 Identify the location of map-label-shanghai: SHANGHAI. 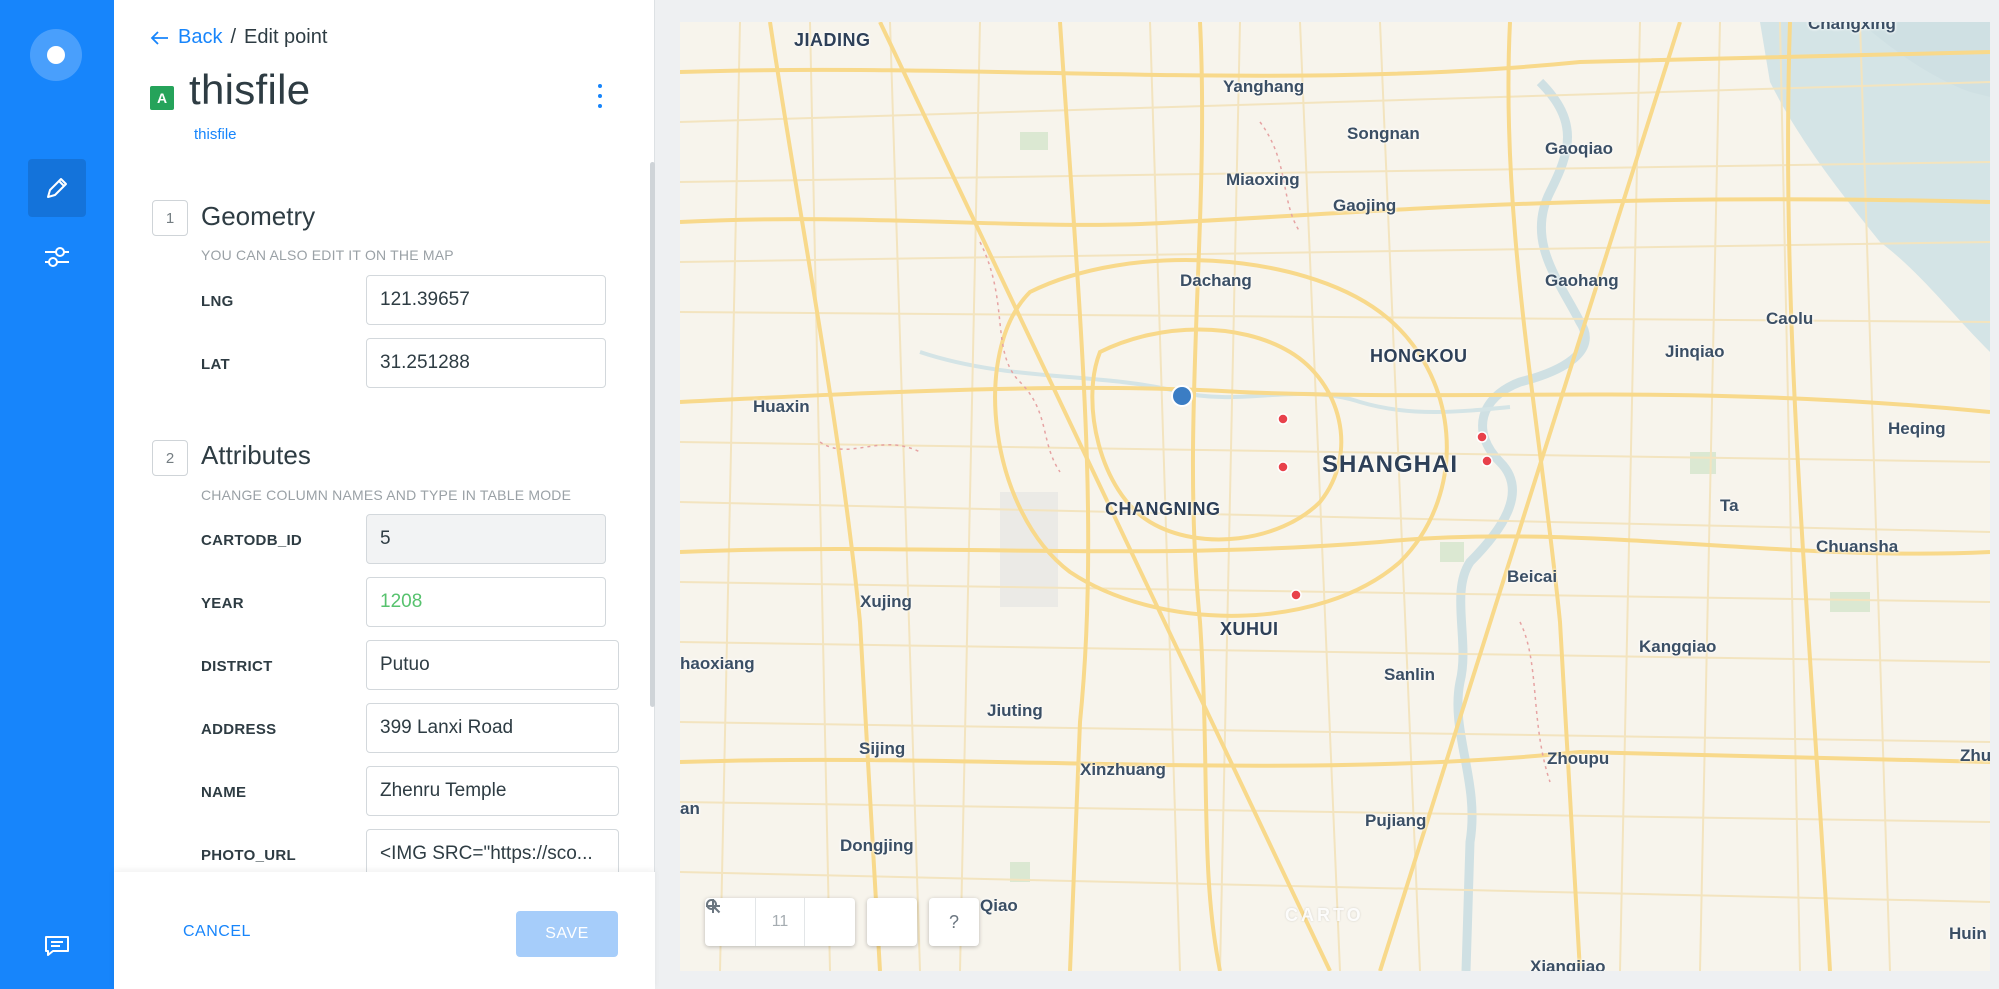
(1390, 464).